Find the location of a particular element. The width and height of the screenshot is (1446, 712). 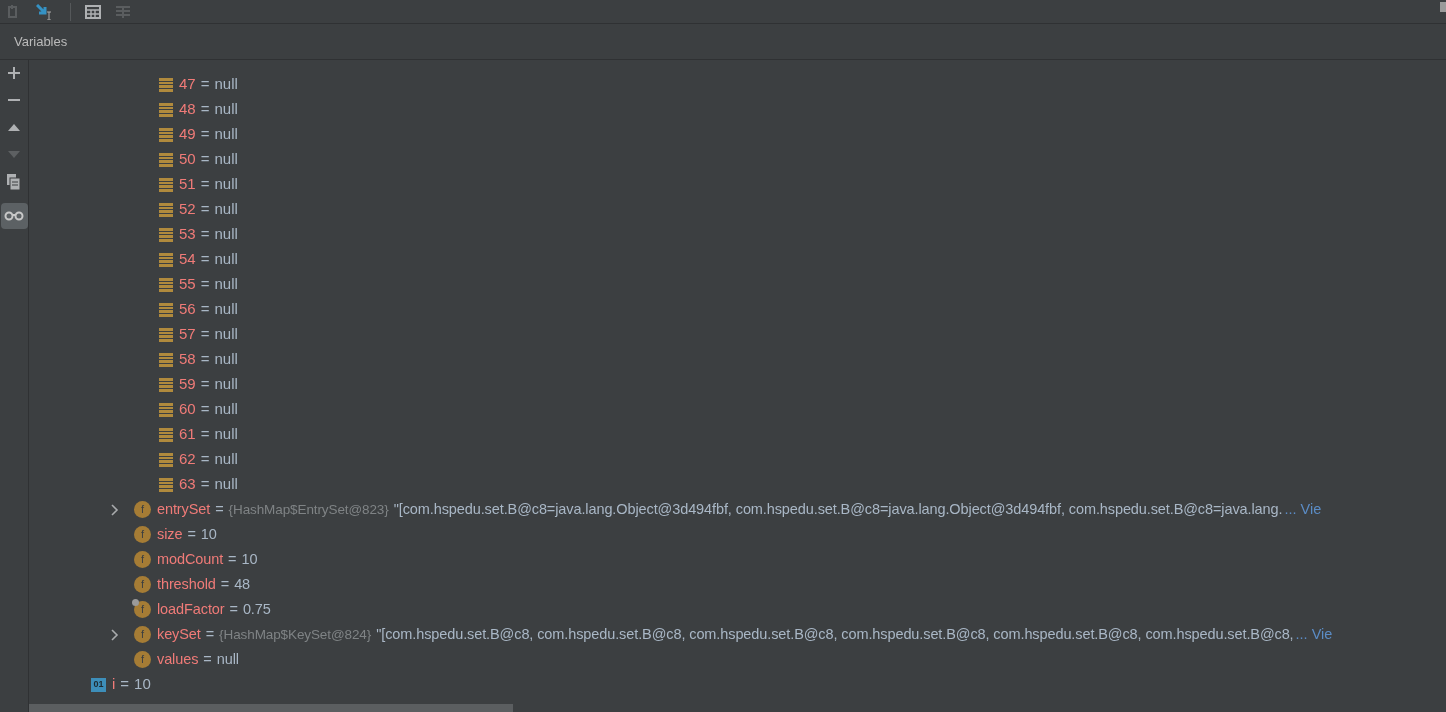

variable-entry: entrySet = {HashMap$EntrySet@823} "[com.hspedu.set.B@c8=java.lang.Object@3d494fbf, com.hspedu.set.B@c8=java.lang.Object@3d494fbf, com.hspedu.set.B@c8=java.lang. is located at coordinates (720, 509).